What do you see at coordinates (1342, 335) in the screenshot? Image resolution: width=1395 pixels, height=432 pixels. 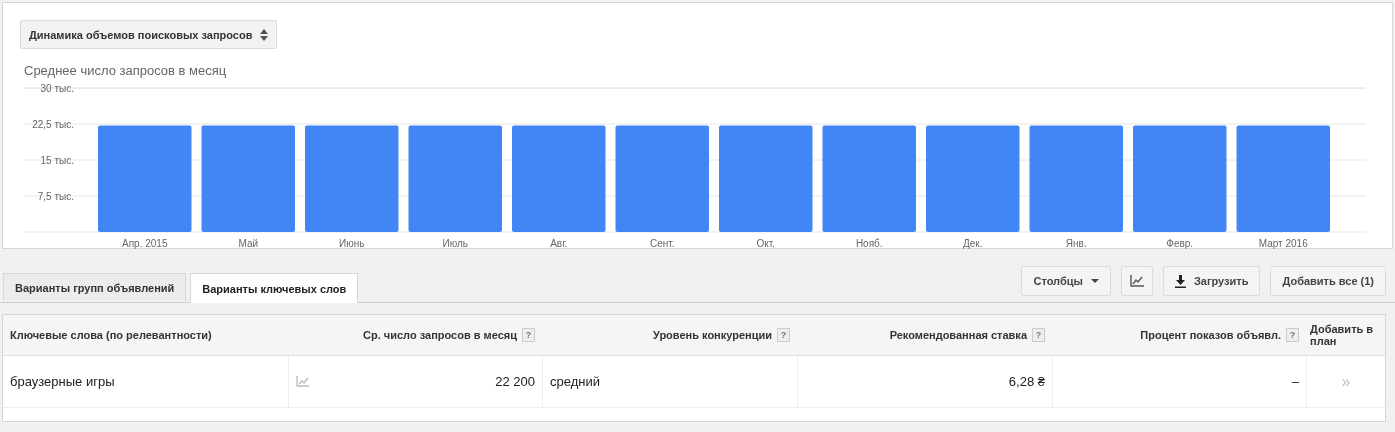 I see `column-header: Добавить в план` at bounding box center [1342, 335].